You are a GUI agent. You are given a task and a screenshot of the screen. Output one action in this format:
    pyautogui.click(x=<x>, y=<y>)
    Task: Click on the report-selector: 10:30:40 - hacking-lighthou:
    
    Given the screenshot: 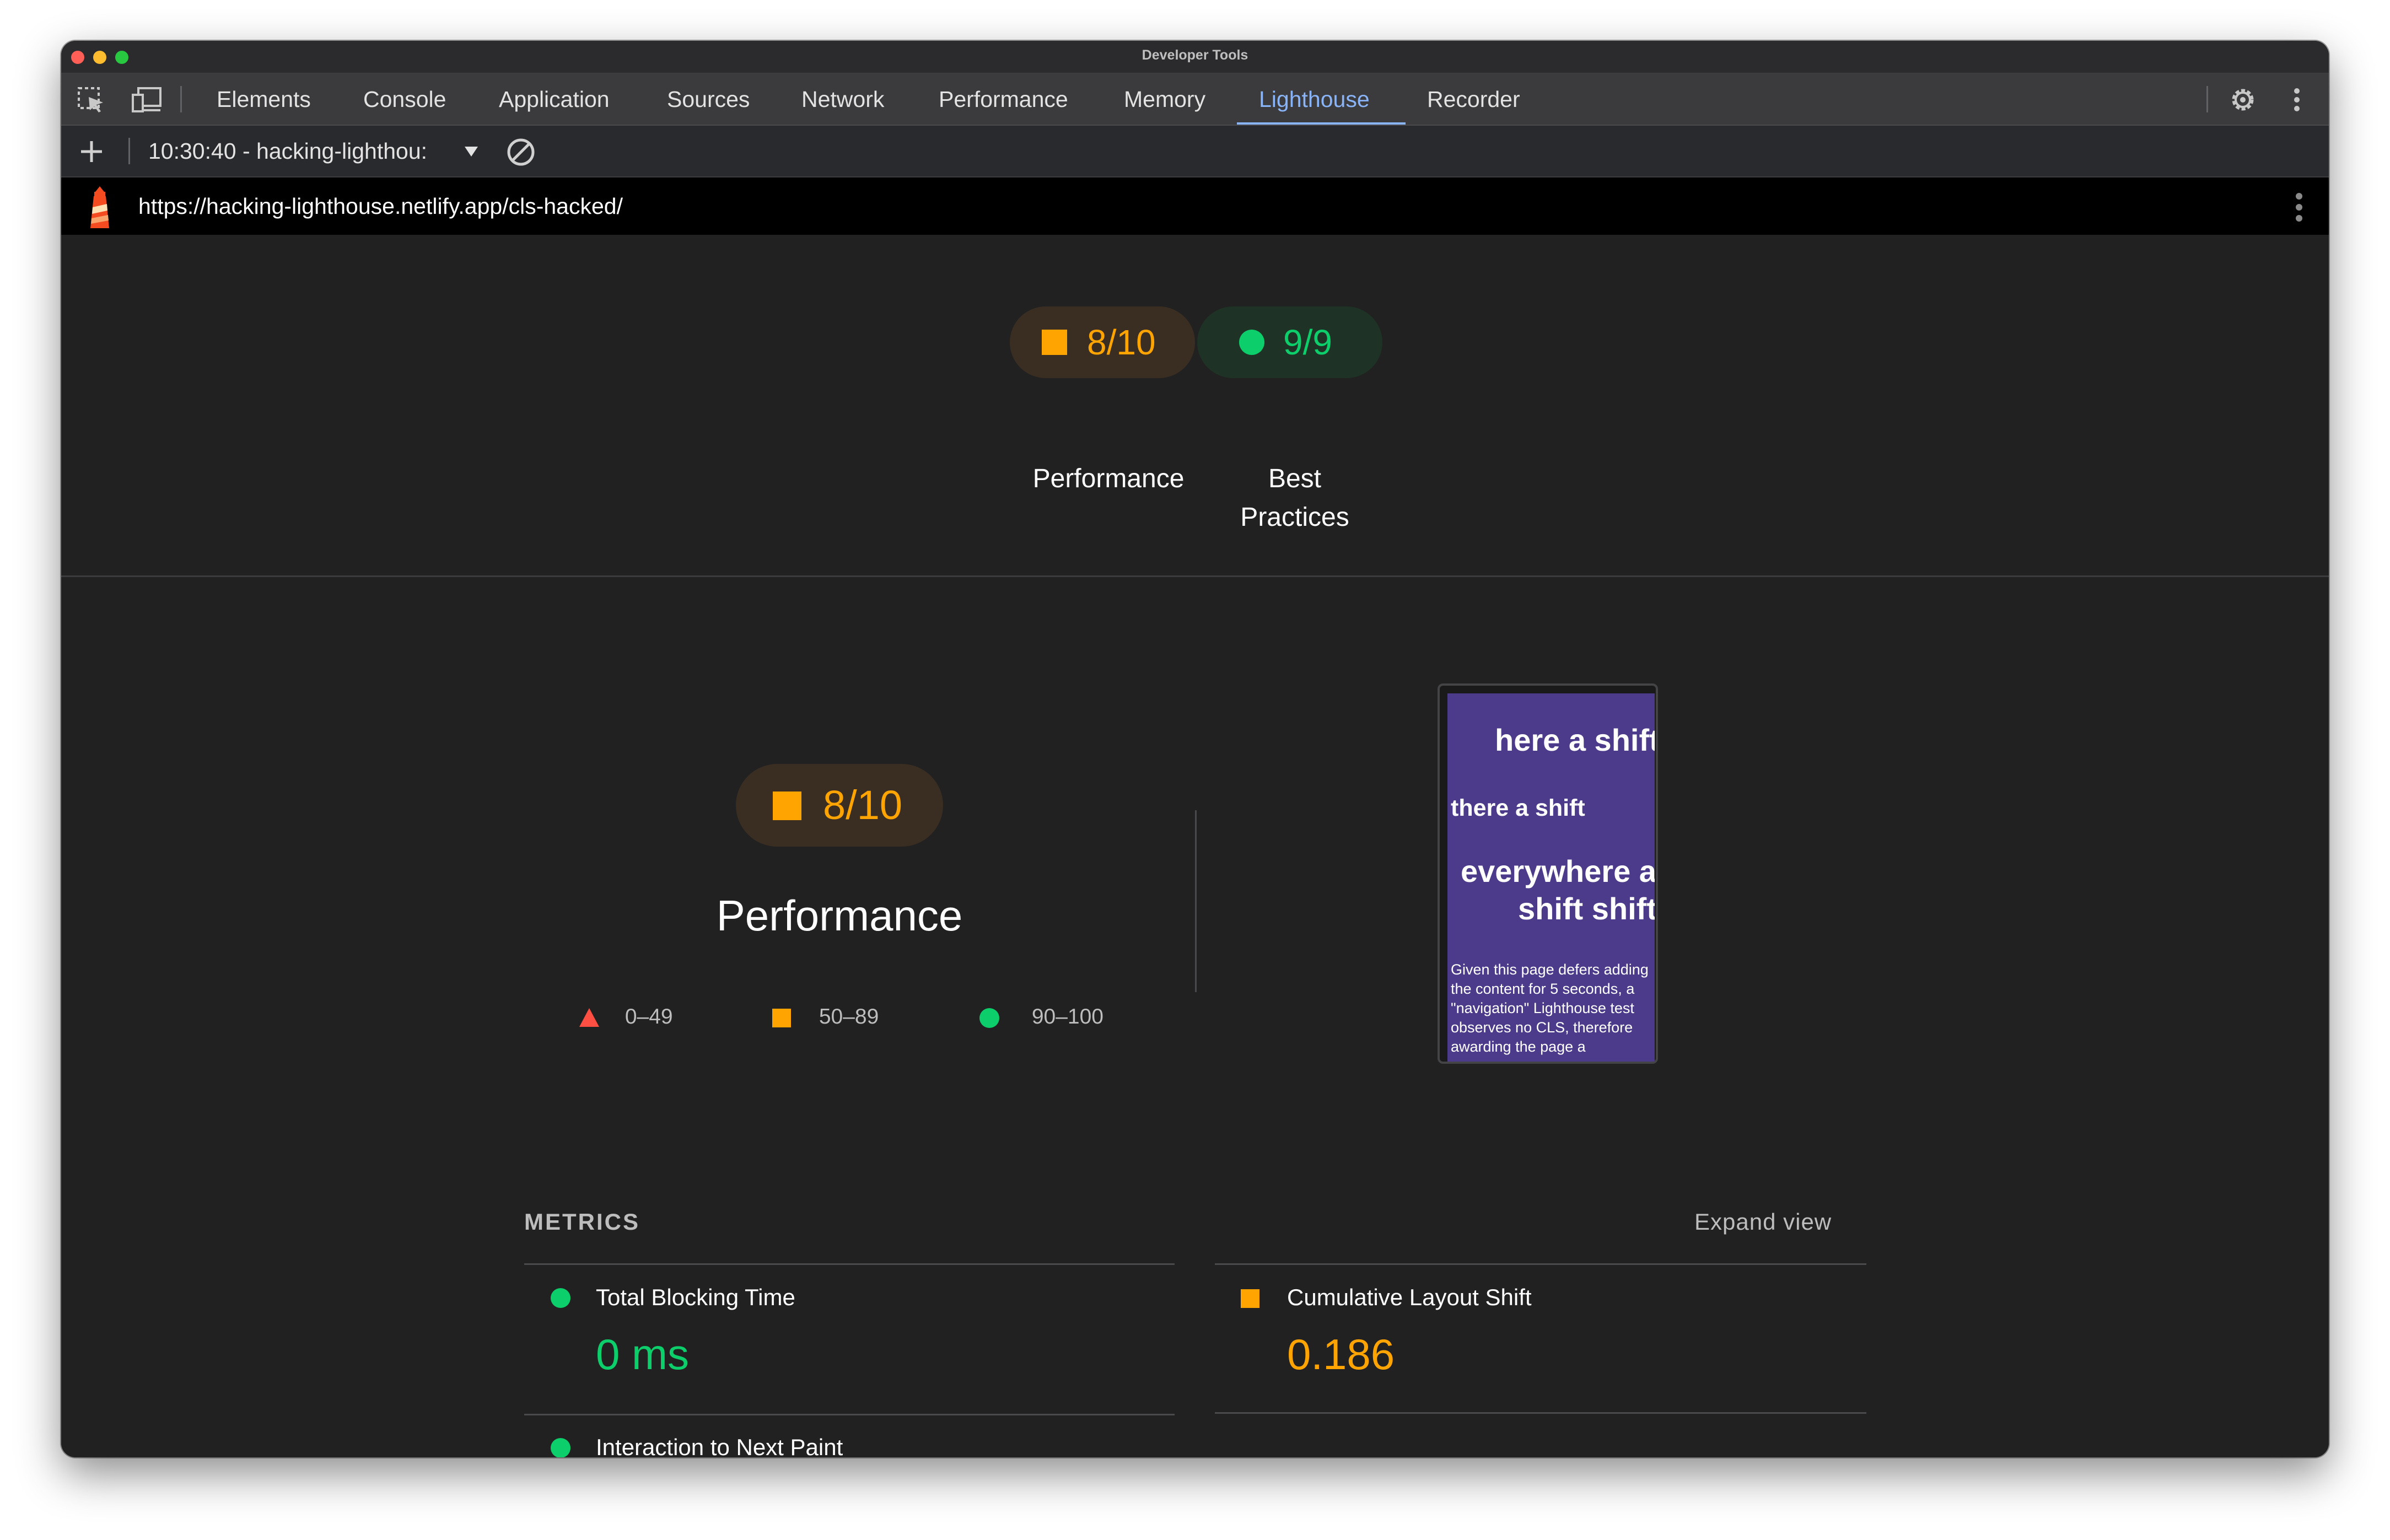 What is the action you would take?
    pyautogui.click(x=305, y=151)
    